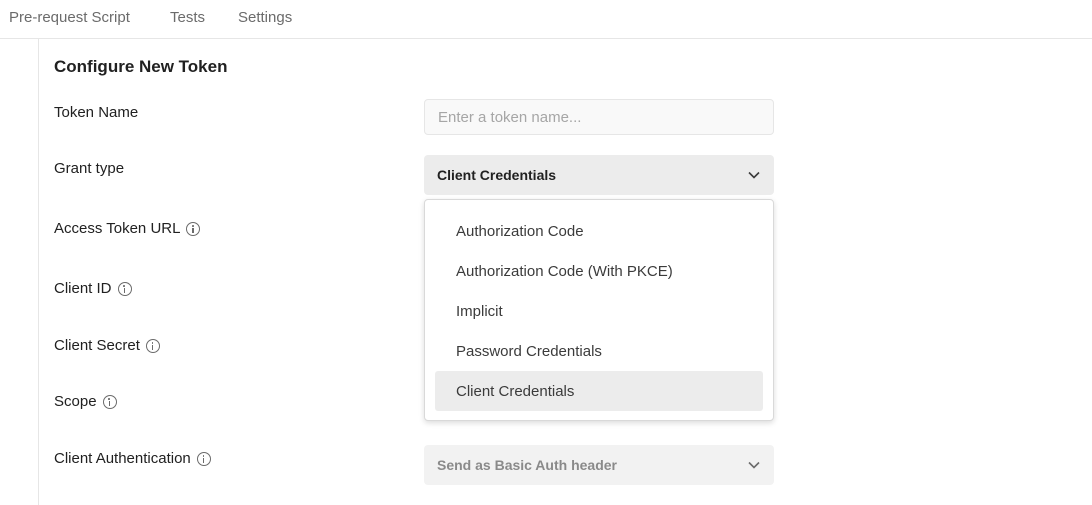 The image size is (1092, 505). What do you see at coordinates (546, 19) in the screenshot?
I see `request-tab-bar: Pre-request Script Tests Settings` at bounding box center [546, 19].